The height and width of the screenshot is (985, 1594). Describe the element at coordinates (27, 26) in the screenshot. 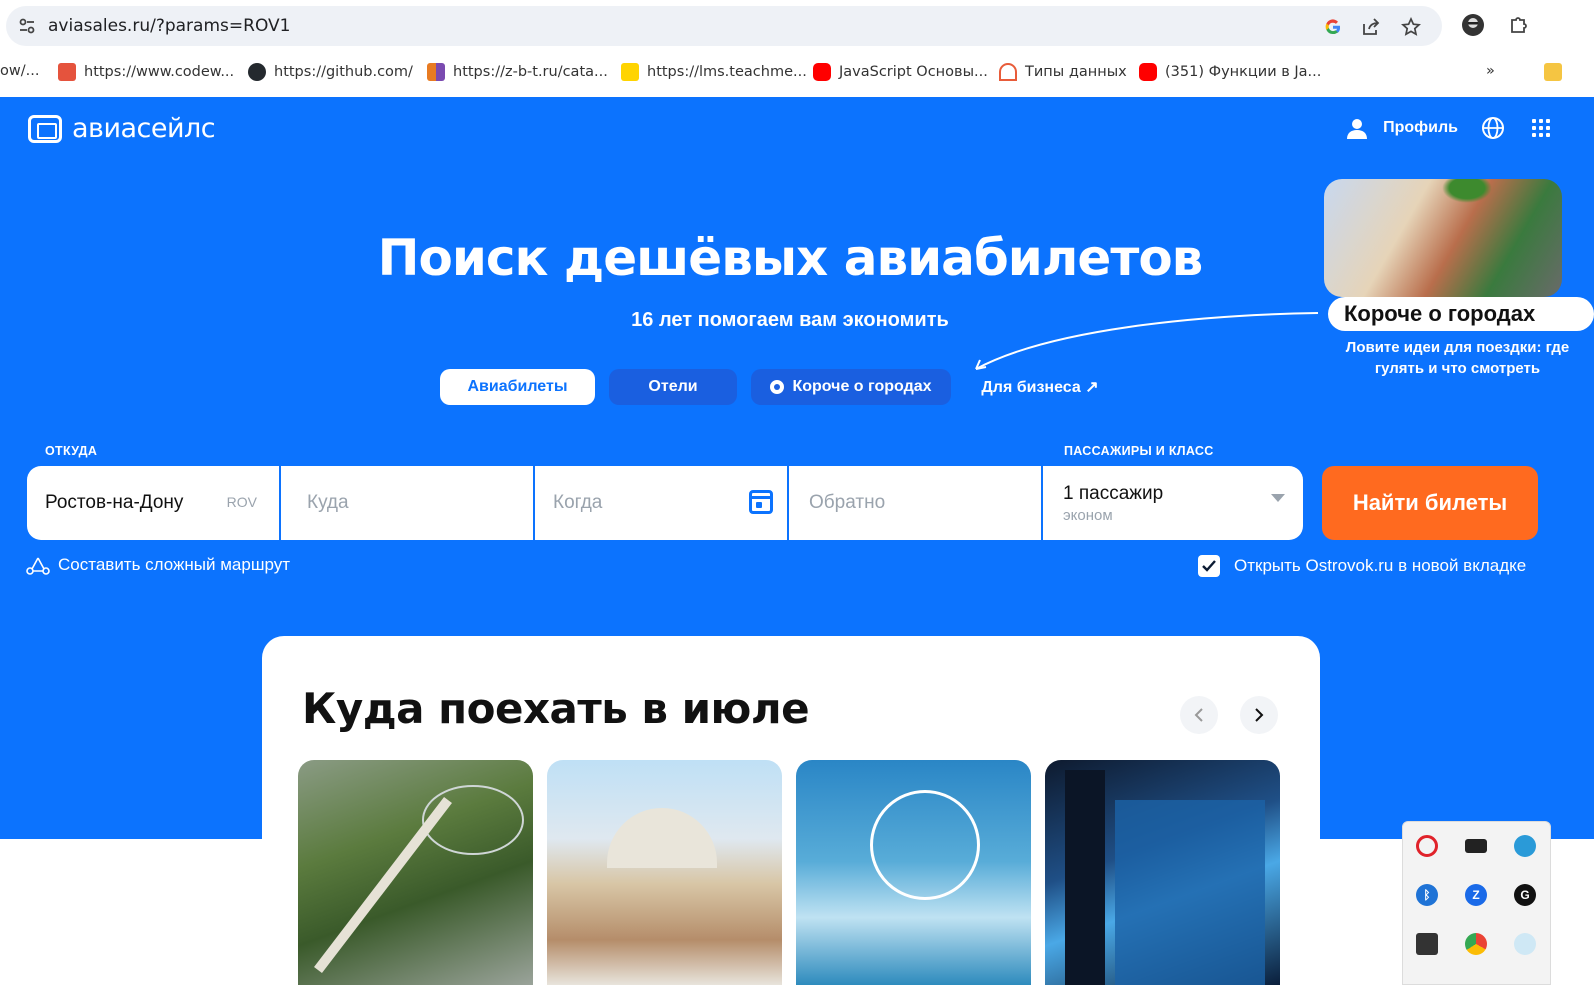

I see `site-settings-icon` at that location.